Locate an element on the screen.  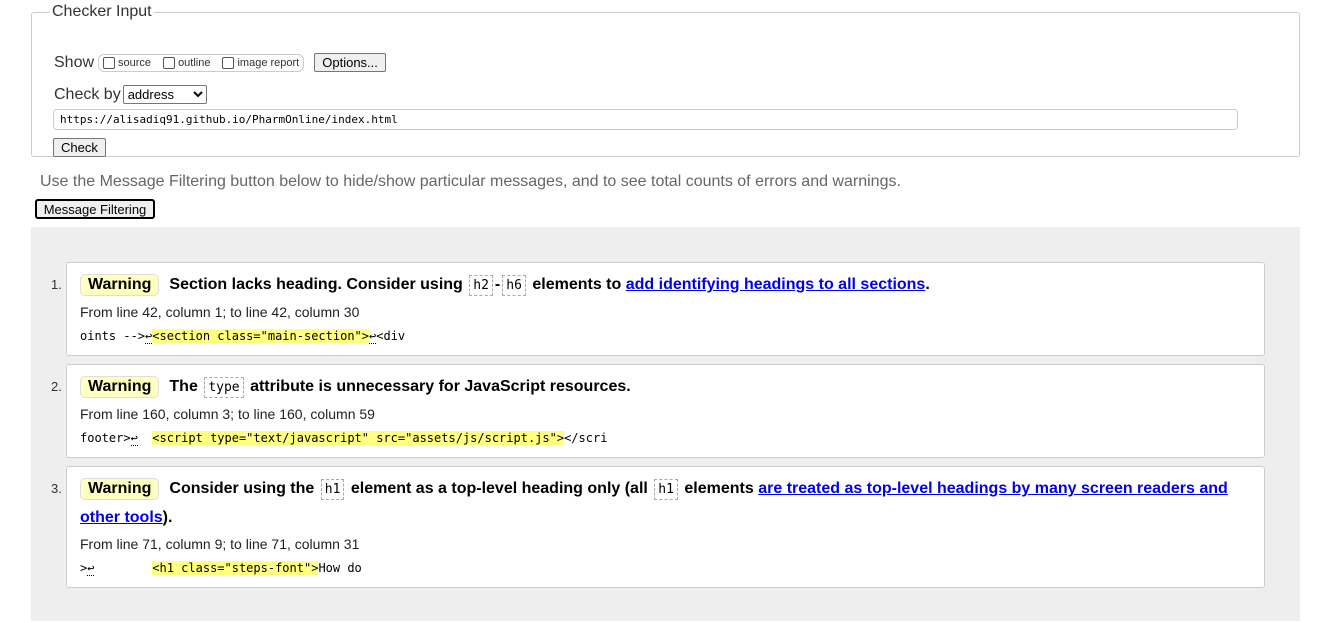
source-checkbox: source is located at coordinates (127, 62).